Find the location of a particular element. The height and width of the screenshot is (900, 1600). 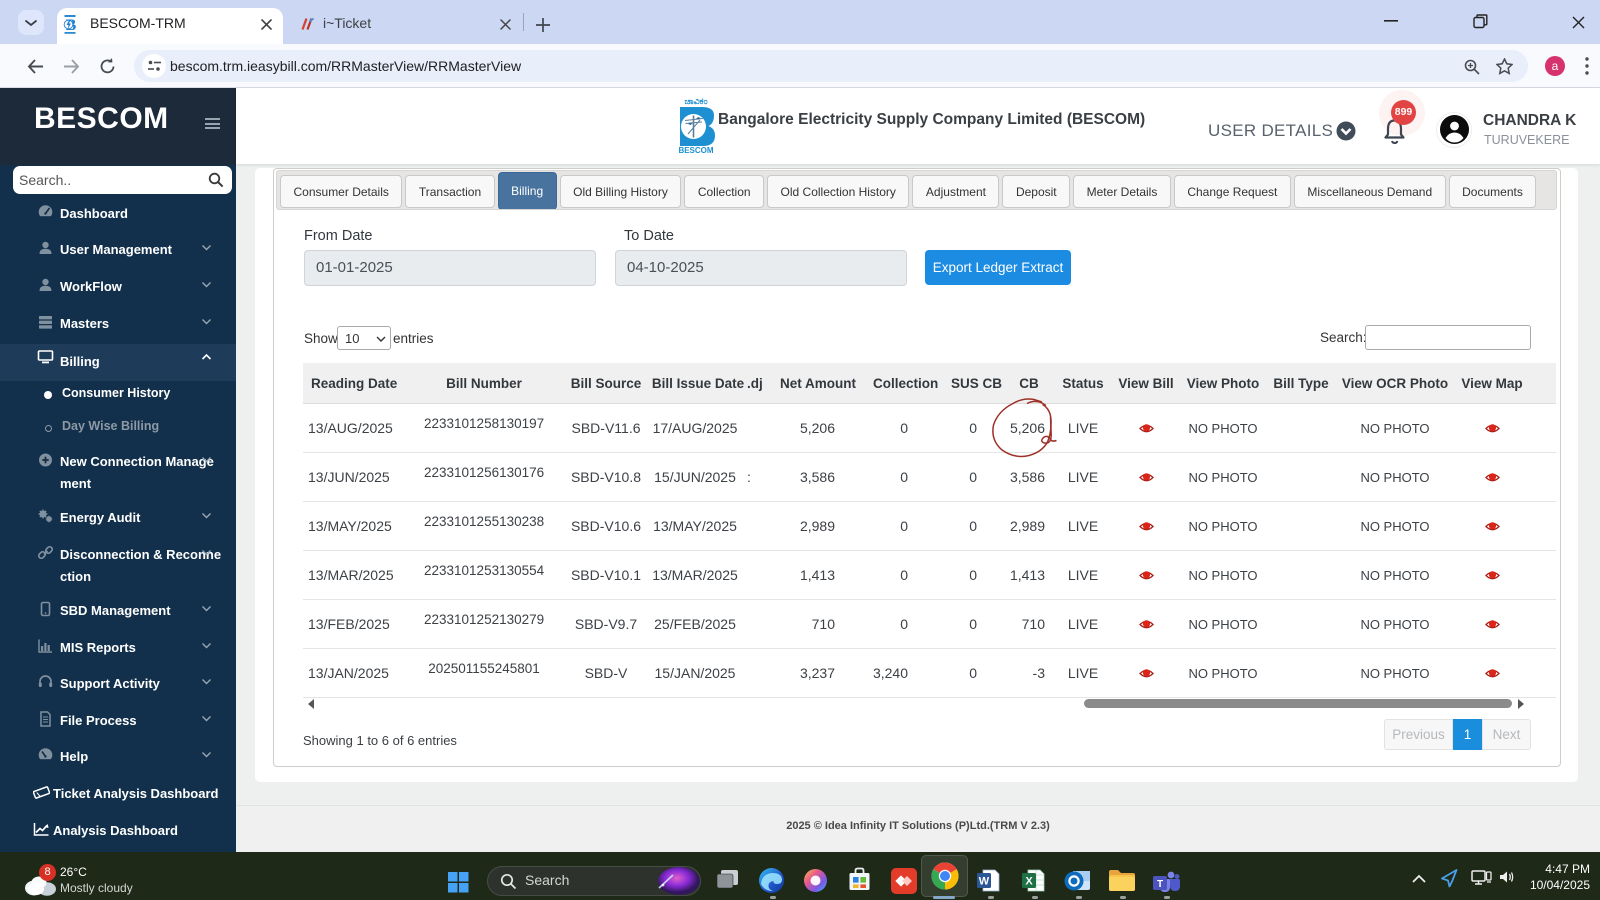

svg-text: T is located at coordinates (1160, 884).